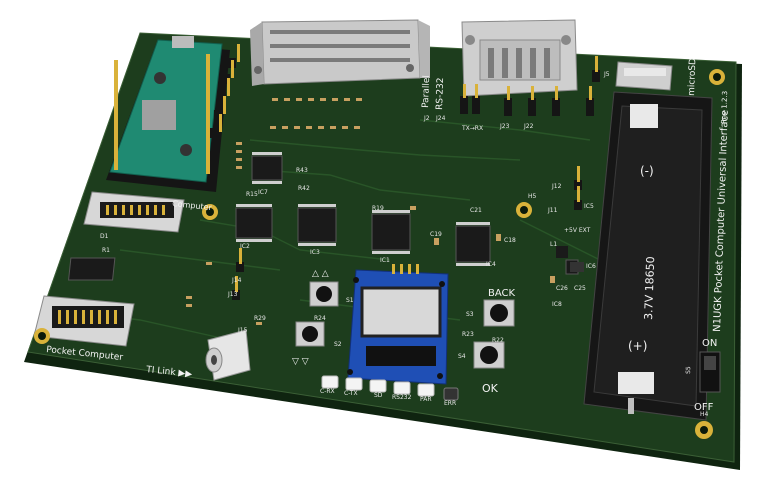 The height and width of the screenshot is (479, 768). I want to click on switch-on: ON, so click(709, 343).